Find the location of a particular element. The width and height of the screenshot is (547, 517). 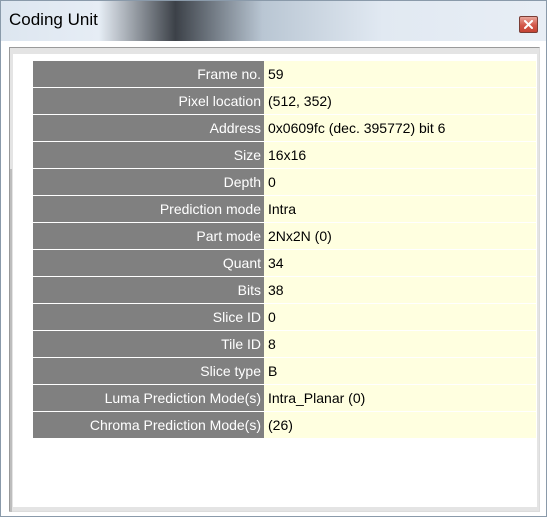

property-label: Slice type is located at coordinates (148, 371).